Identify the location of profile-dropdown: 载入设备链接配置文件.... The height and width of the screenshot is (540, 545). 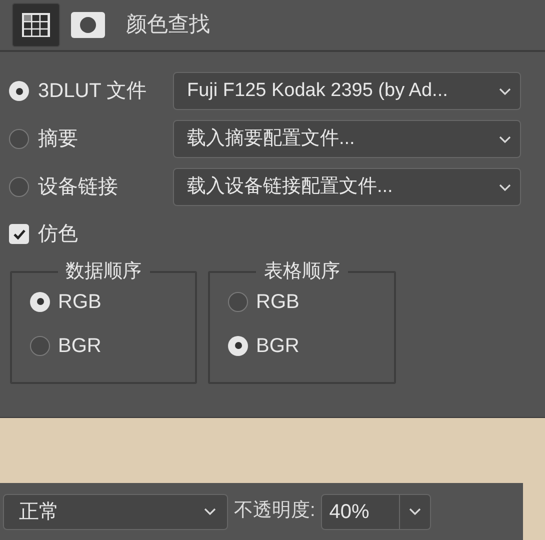
(347, 187).